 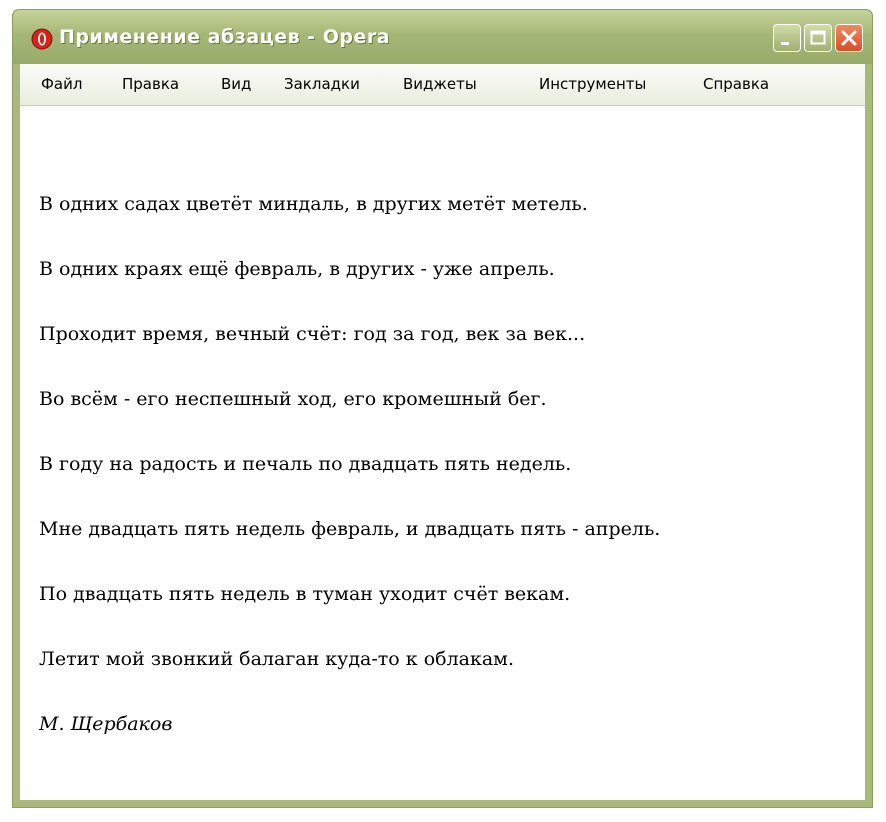 I want to click on close-icon, so click(x=849, y=38).